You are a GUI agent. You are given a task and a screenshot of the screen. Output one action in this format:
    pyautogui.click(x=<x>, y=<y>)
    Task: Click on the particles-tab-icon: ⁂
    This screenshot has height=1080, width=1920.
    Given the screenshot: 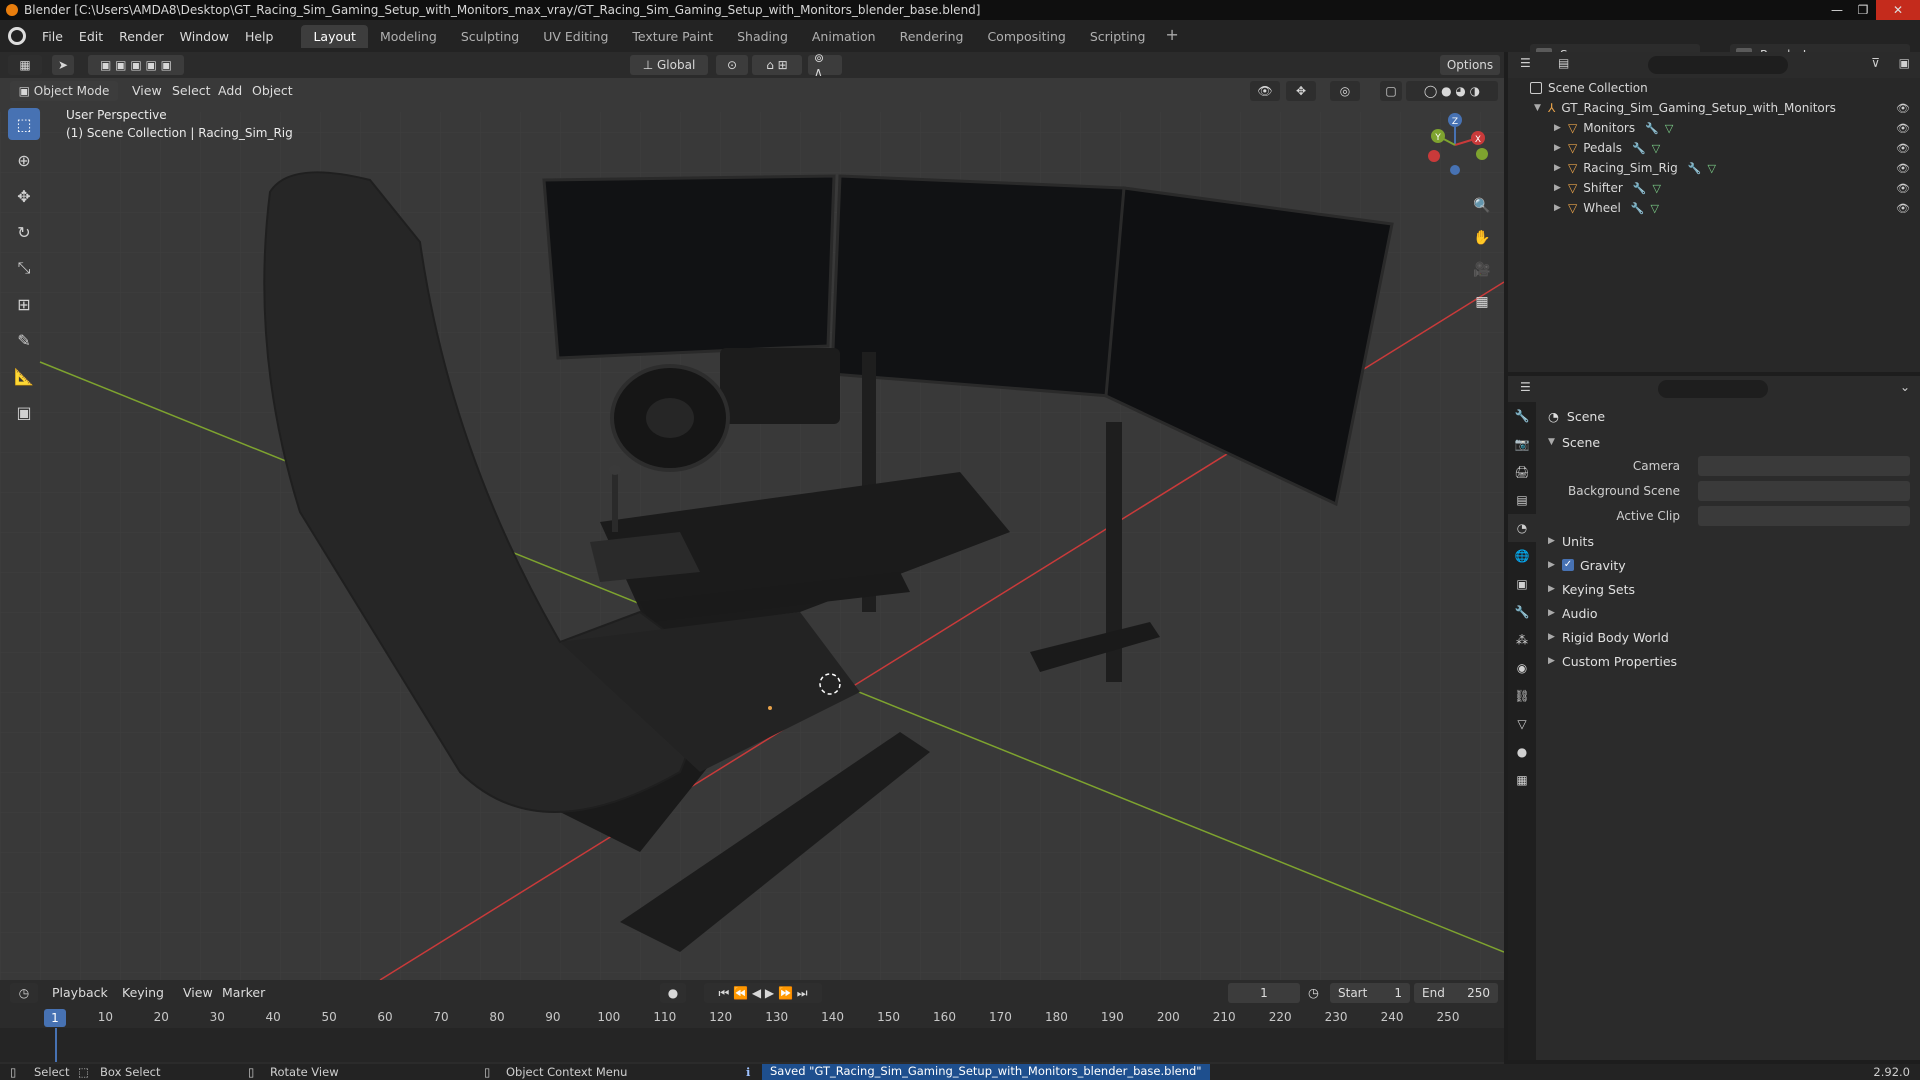 What is the action you would take?
    pyautogui.click(x=1522, y=640)
    